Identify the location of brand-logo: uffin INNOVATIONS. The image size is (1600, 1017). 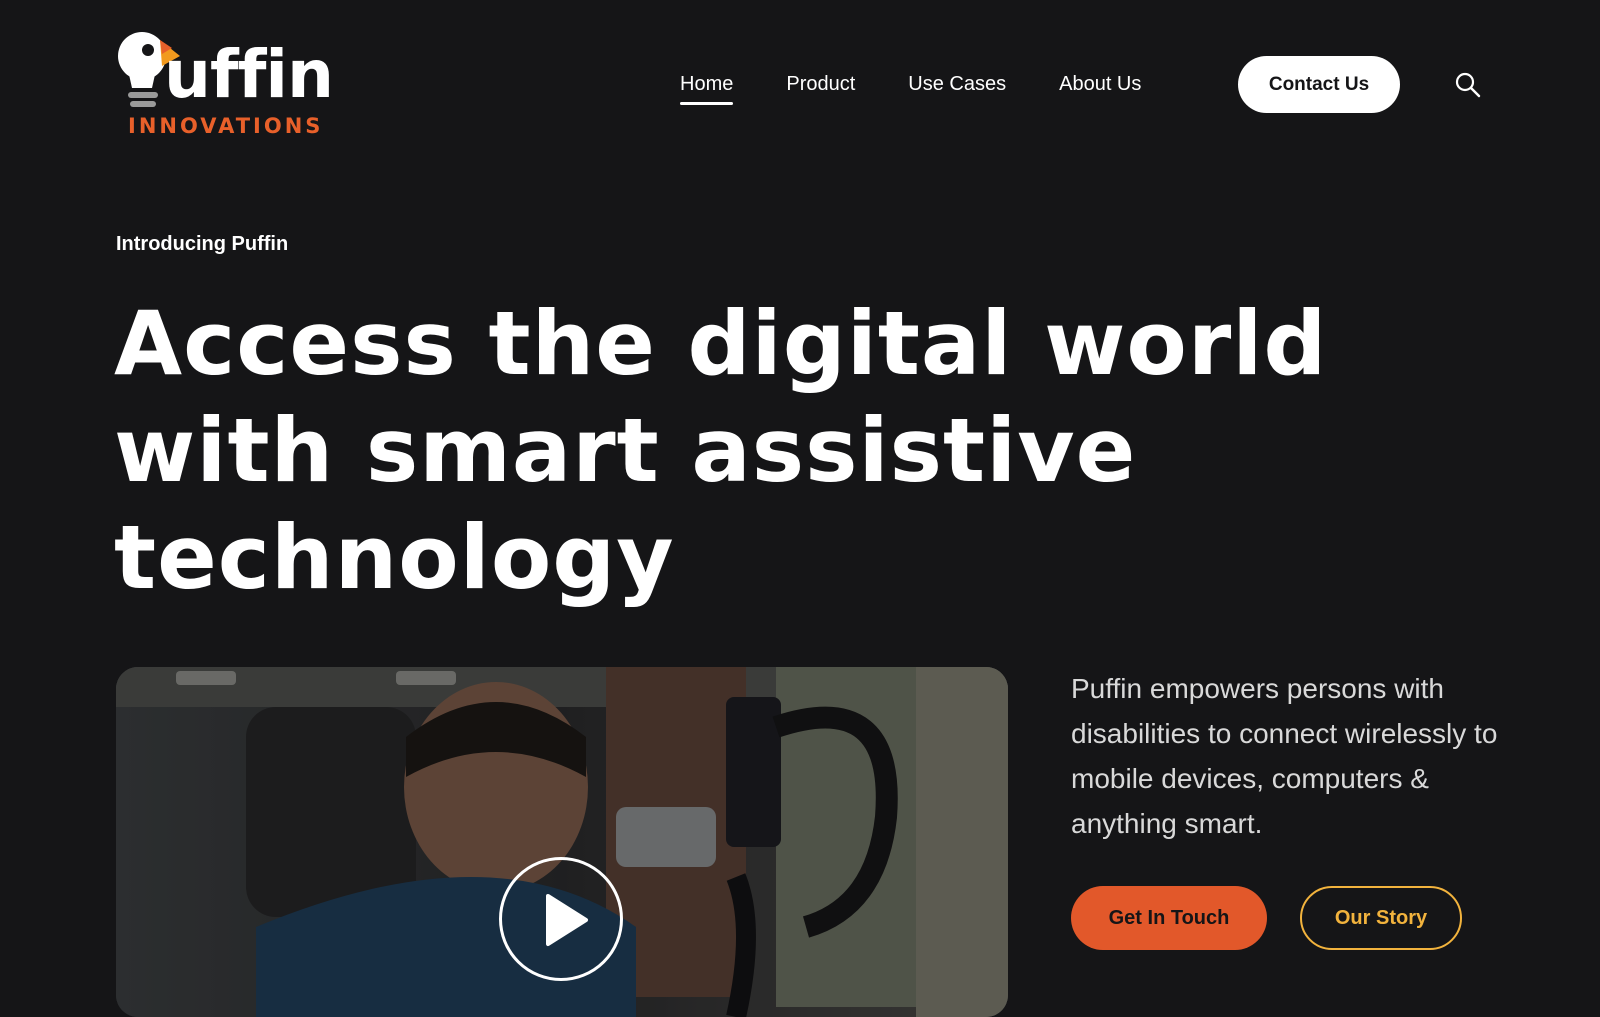
(223, 84).